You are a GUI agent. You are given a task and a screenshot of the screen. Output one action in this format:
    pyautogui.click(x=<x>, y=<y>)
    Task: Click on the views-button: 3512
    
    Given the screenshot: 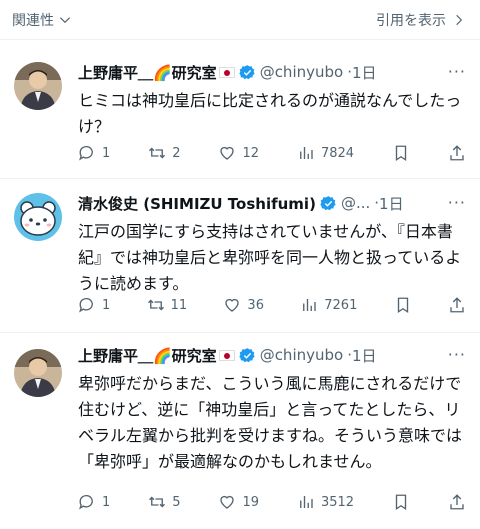 What is the action you would take?
    pyautogui.click(x=325, y=502)
    